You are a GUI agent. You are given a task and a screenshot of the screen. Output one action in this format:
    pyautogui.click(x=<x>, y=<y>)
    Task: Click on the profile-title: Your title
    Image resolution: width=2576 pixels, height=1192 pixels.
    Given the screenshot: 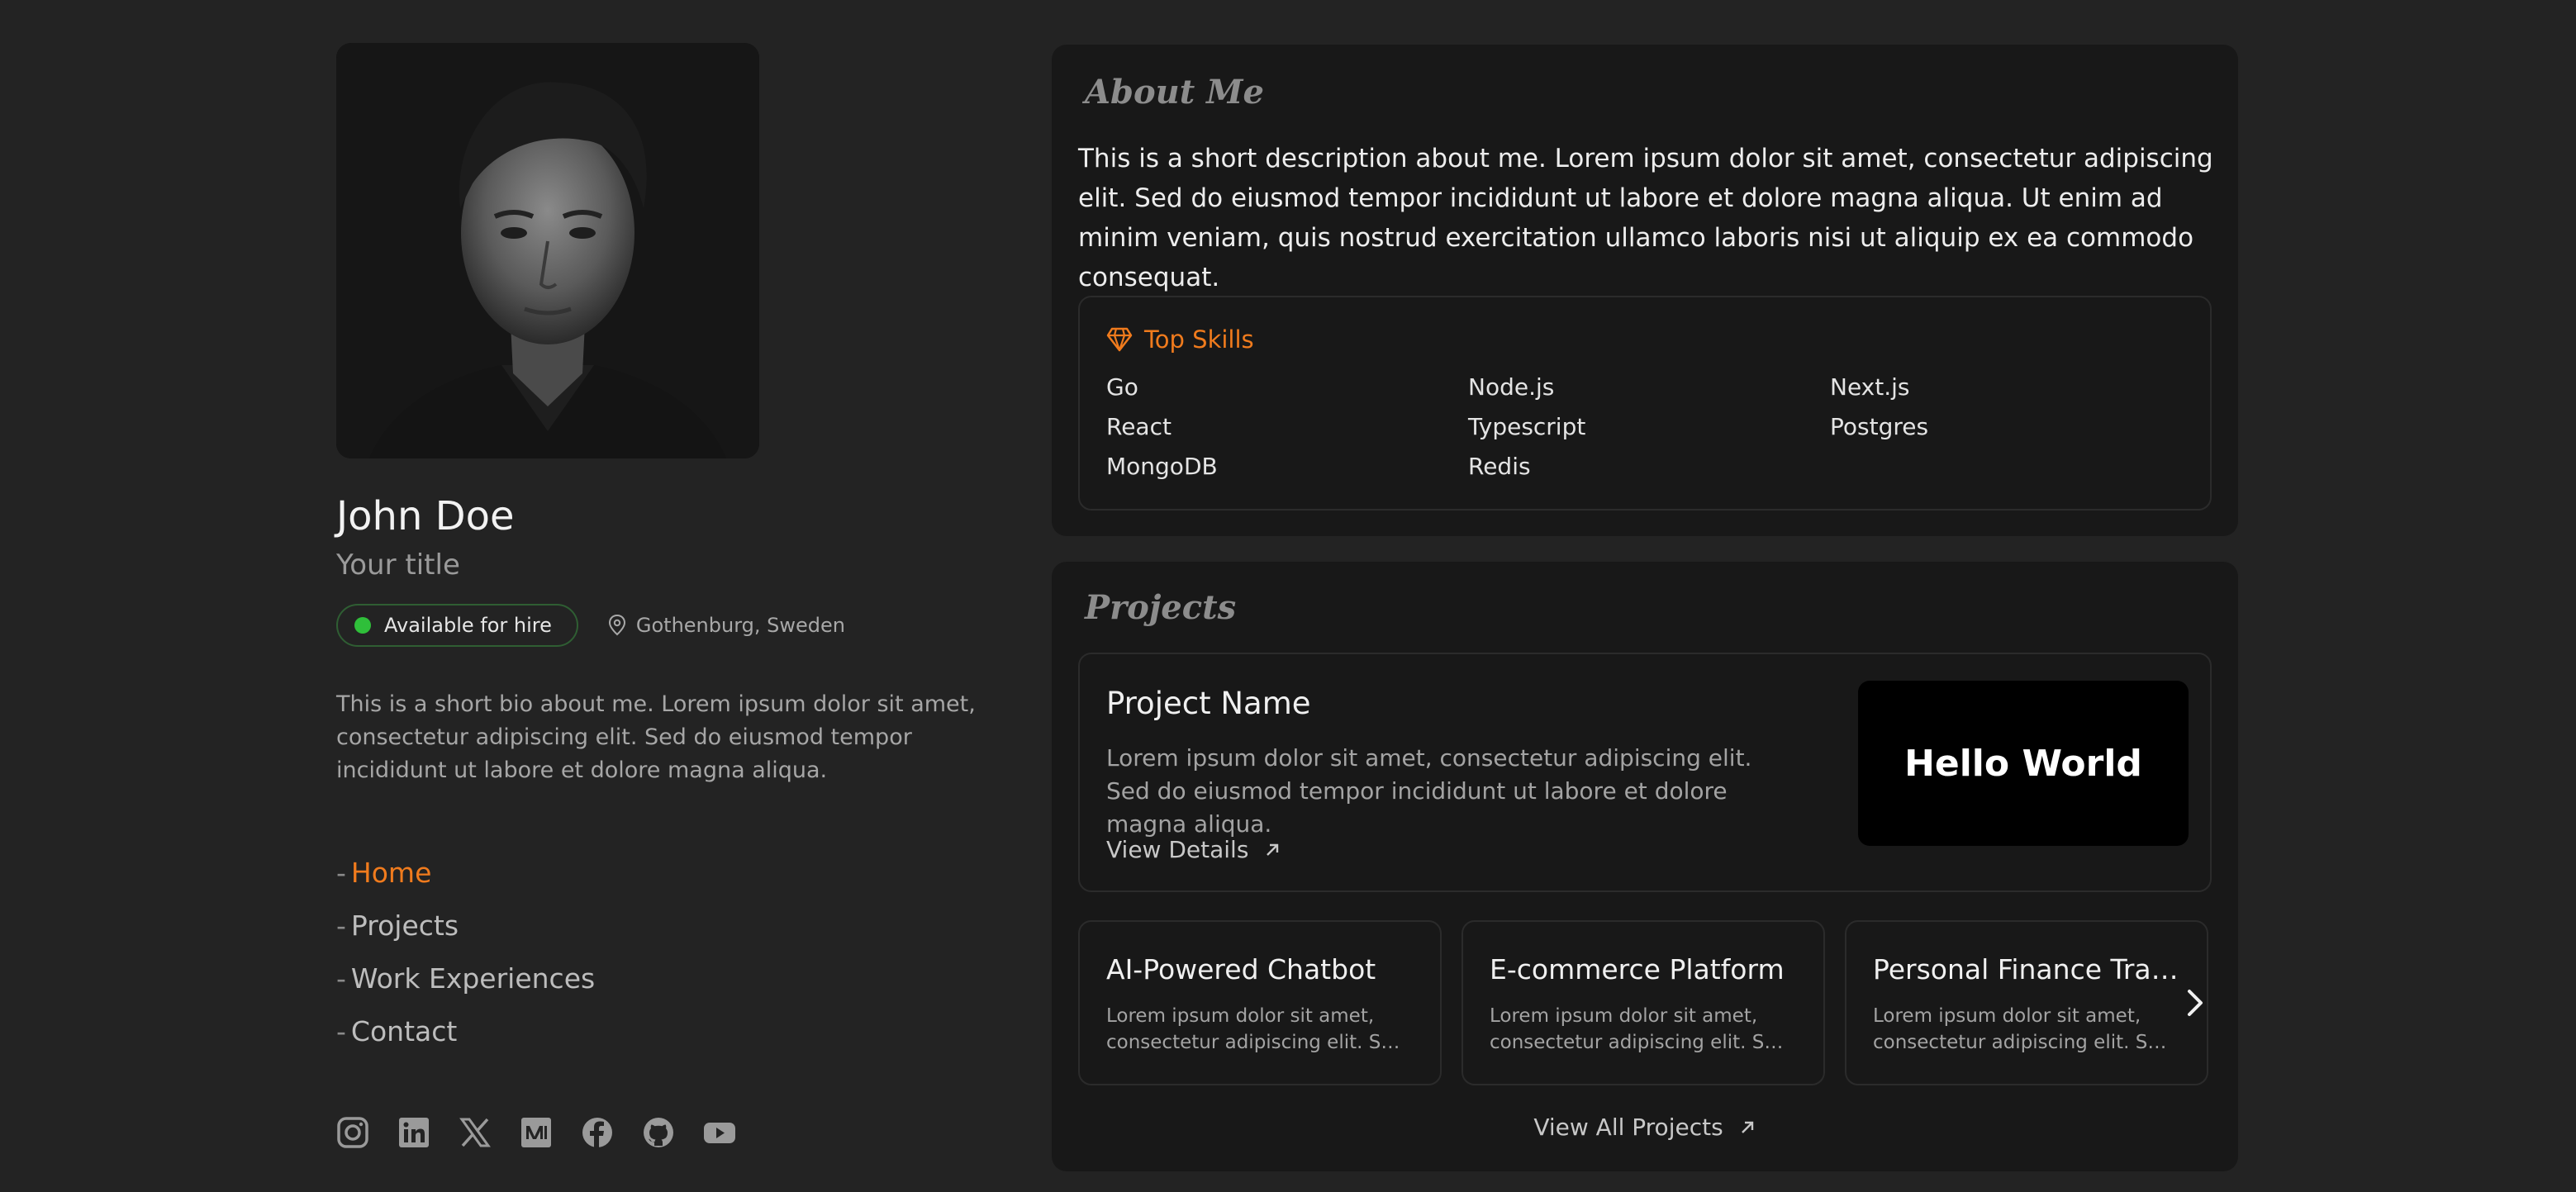 What is the action you would take?
    pyautogui.click(x=398, y=565)
    